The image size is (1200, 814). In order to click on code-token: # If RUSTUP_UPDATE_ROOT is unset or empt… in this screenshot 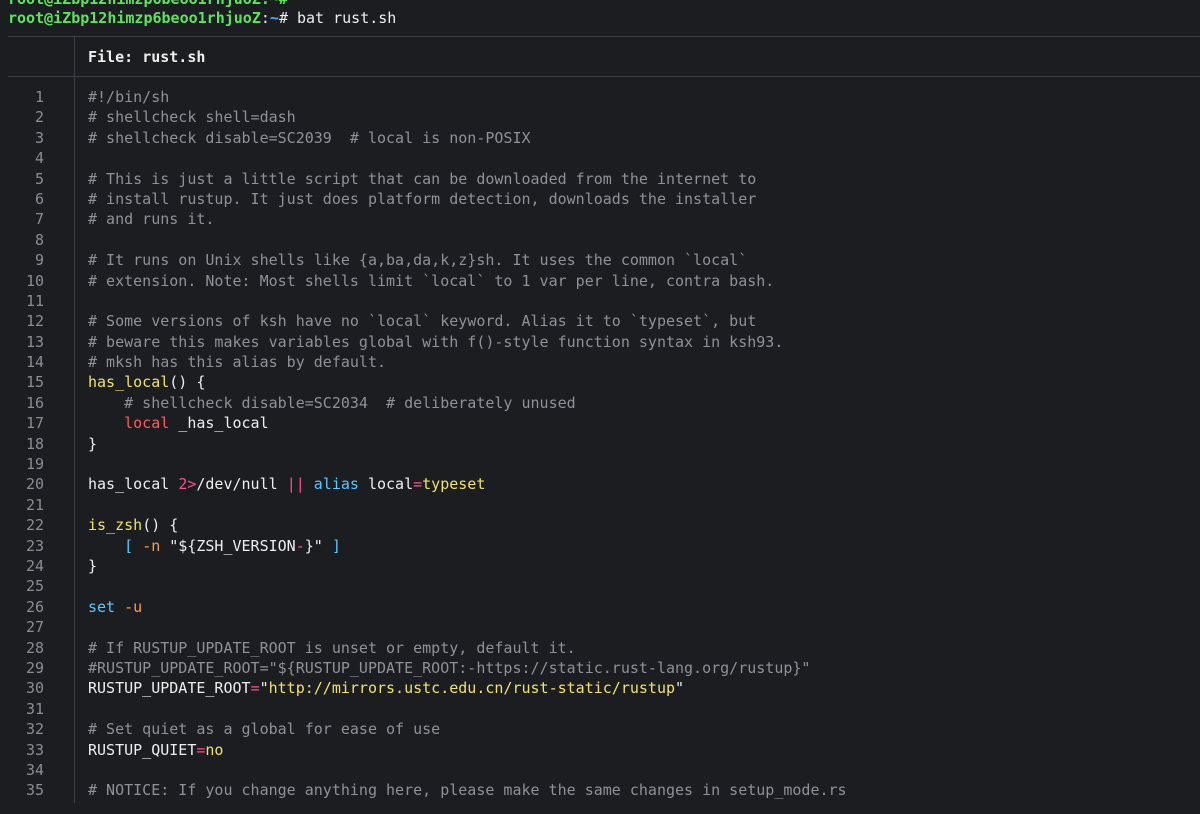, I will do `click(332, 647)`.